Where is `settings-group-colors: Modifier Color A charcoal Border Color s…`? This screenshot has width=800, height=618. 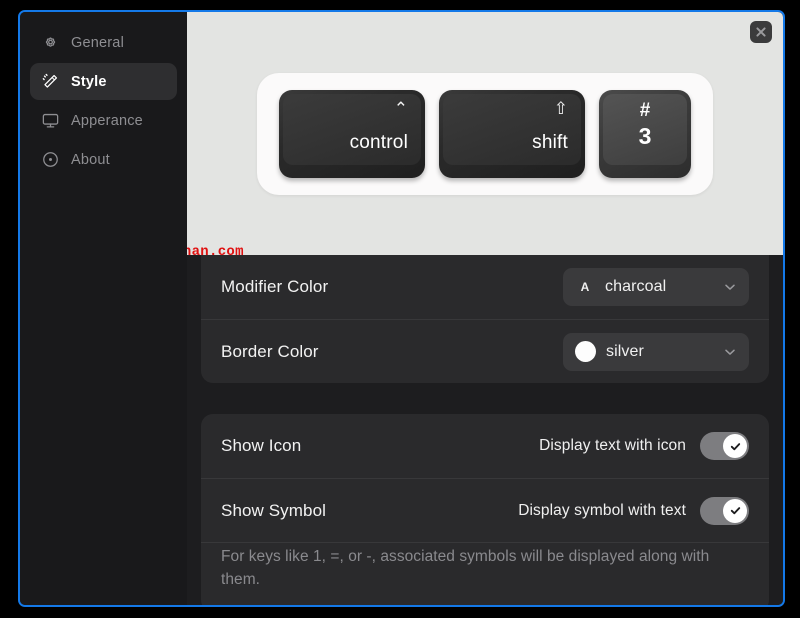
settings-group-colors: Modifier Color A charcoal Border Color s… is located at coordinates (485, 319).